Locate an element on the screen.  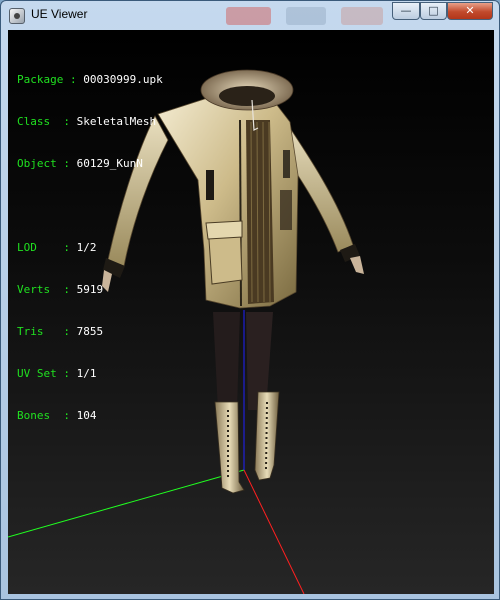
maximize-button: □ is located at coordinates (433, 11).